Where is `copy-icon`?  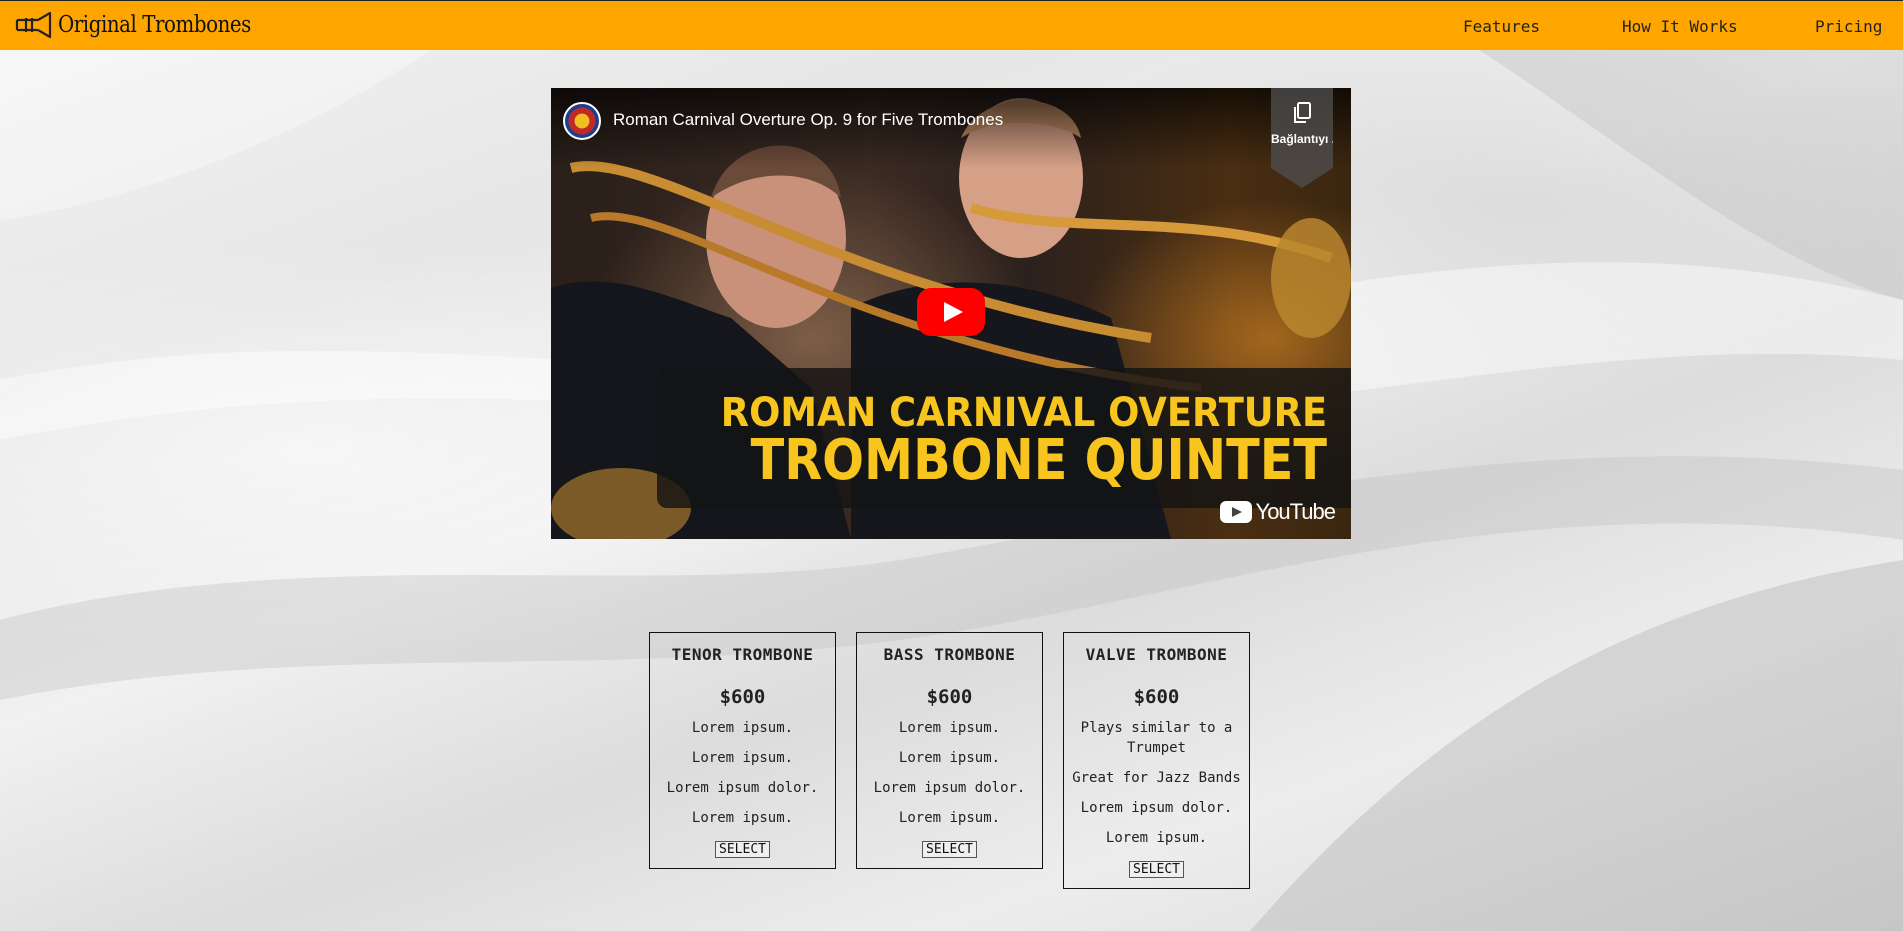
copy-icon is located at coordinates (1302, 112).